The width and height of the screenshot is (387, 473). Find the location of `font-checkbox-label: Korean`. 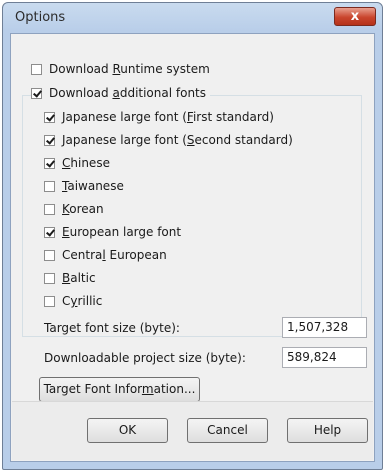

font-checkbox-label: Korean is located at coordinates (83, 209).